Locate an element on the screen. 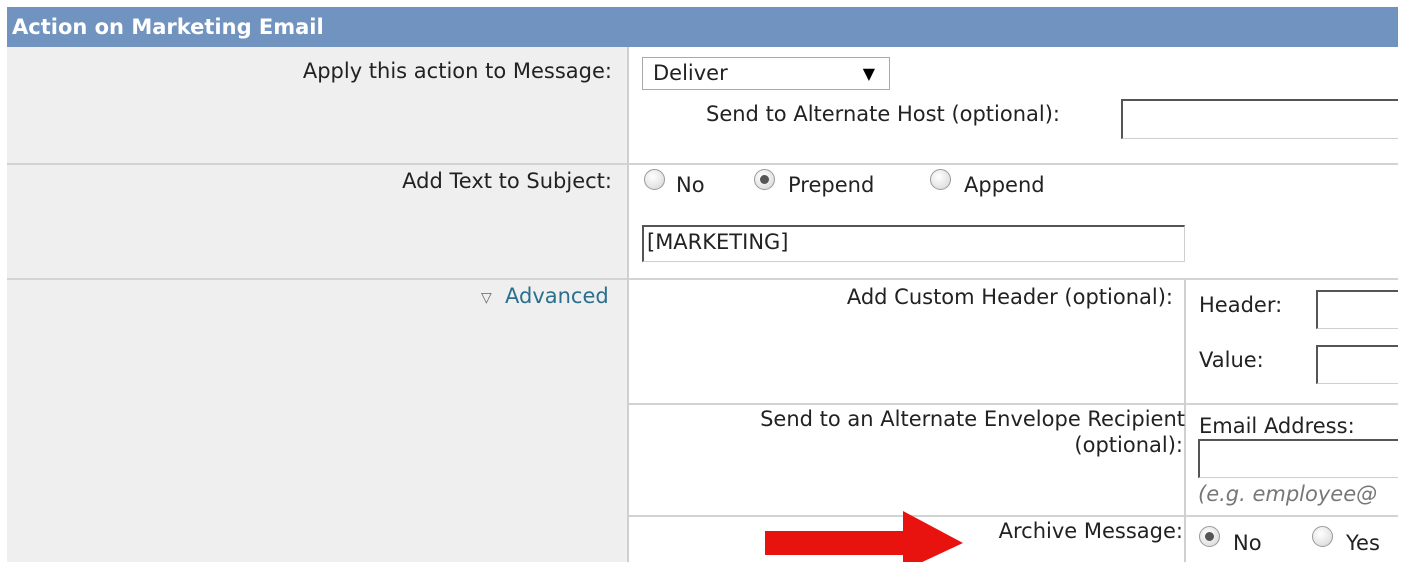 The height and width of the screenshot is (562, 1412). column-divider is located at coordinates (628, 304).